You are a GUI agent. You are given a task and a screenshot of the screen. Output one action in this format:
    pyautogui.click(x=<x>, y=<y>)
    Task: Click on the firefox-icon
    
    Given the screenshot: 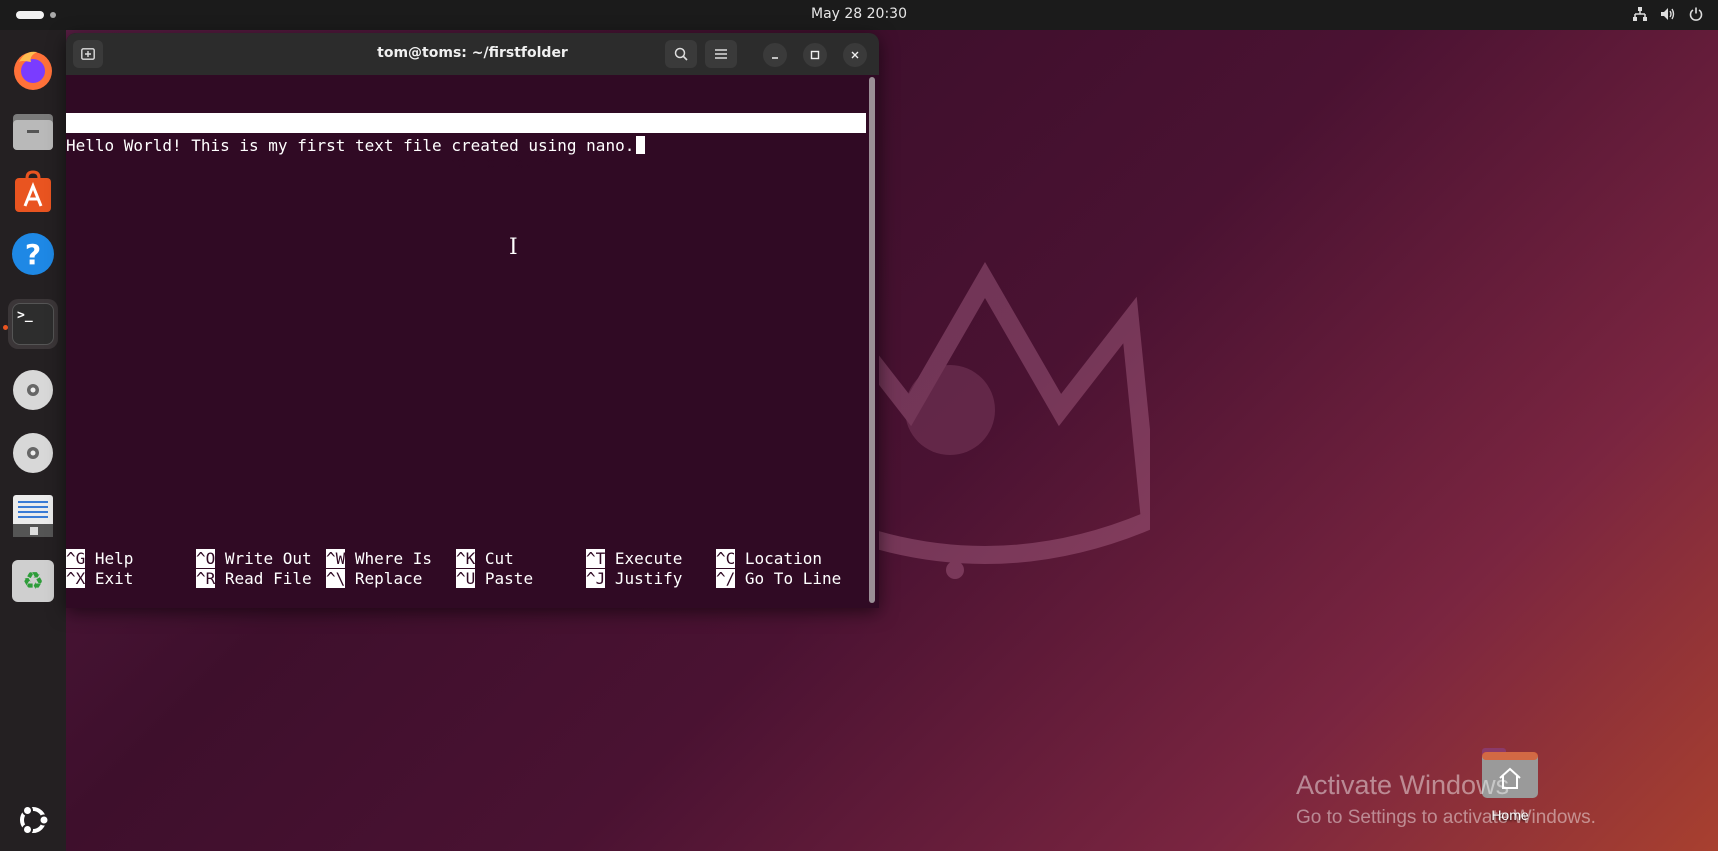 What is the action you would take?
    pyautogui.click(x=33, y=70)
    